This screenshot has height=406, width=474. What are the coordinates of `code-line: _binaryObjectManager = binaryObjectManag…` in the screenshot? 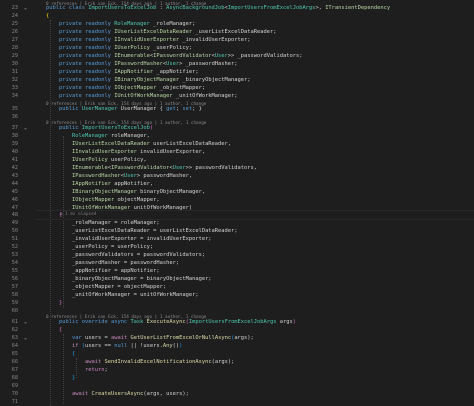 It's located at (142, 279).